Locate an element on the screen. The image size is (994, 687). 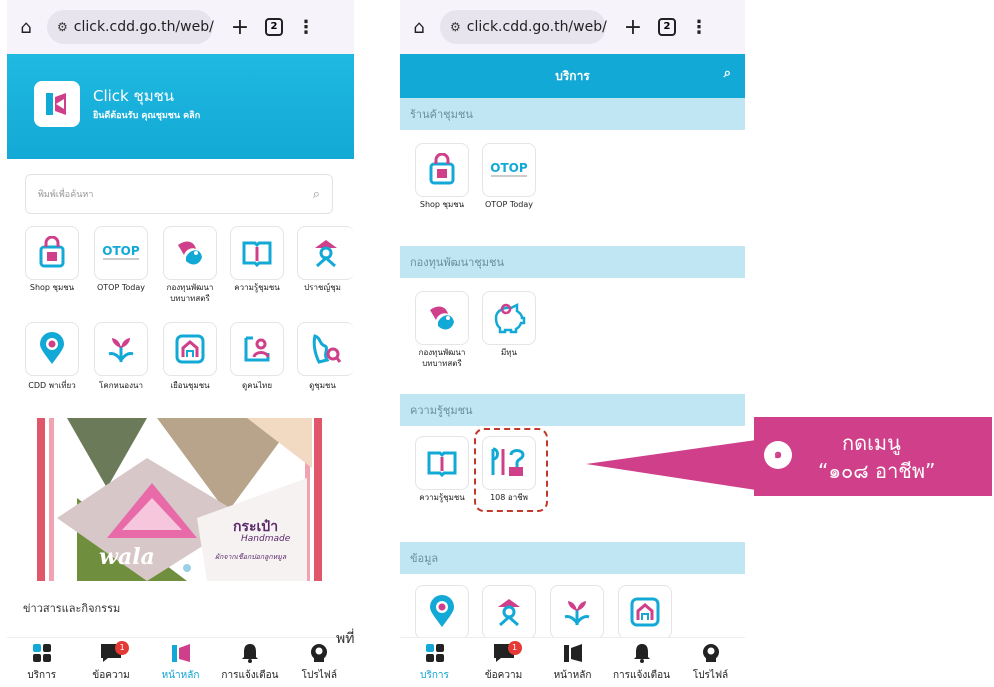
message-badge: 1 is located at coordinates (514, 648).